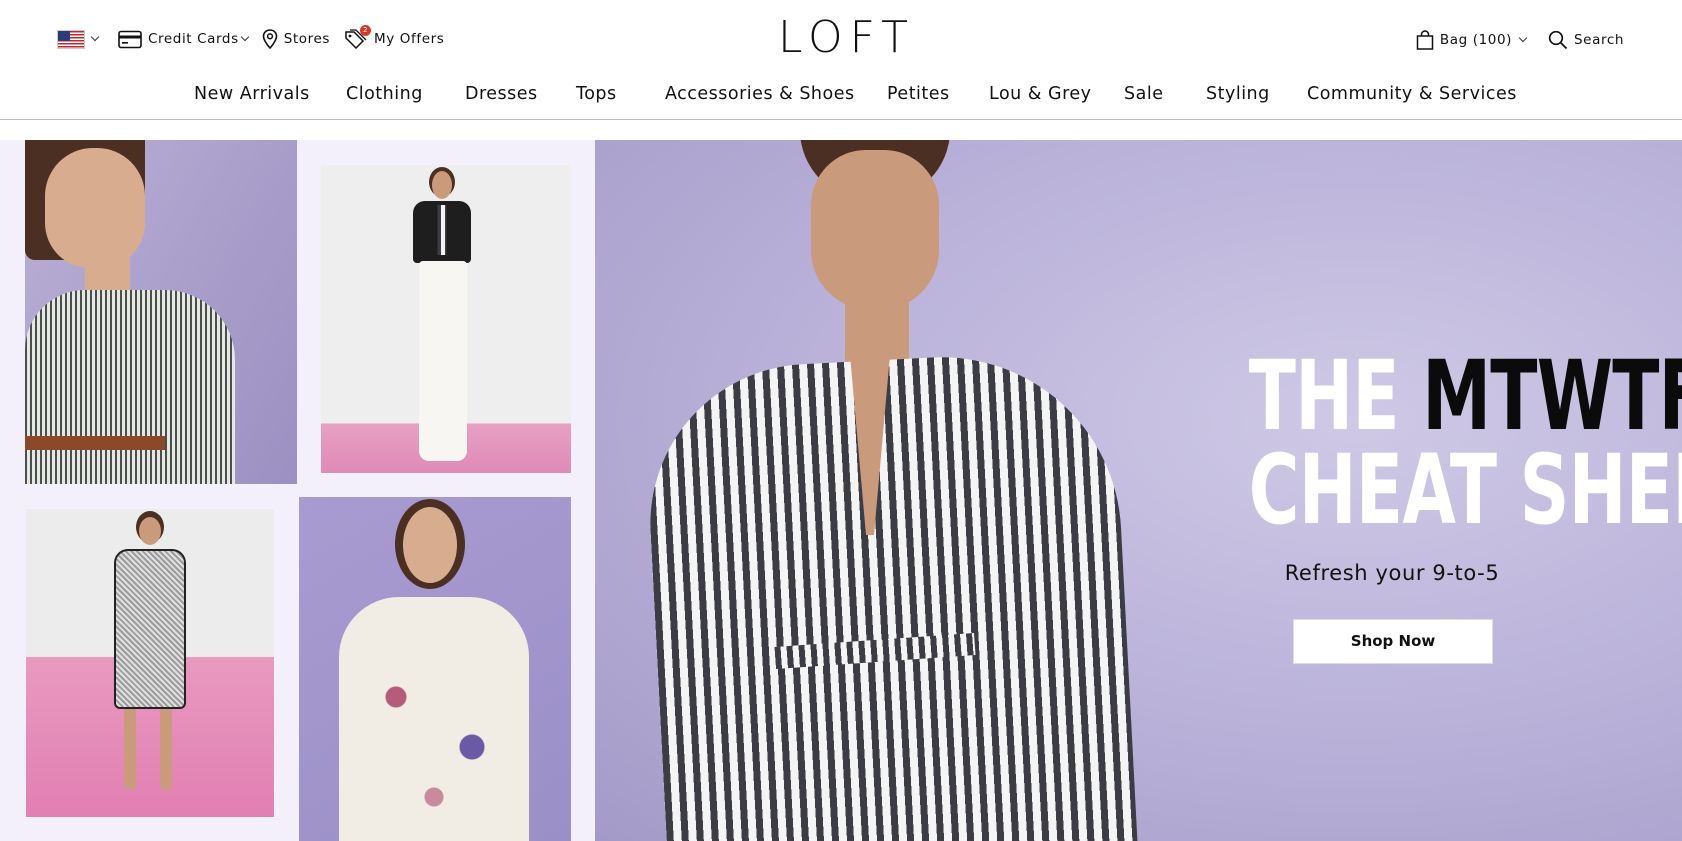 This screenshot has width=1682, height=841. I want to click on stores-label: Stores, so click(307, 39).